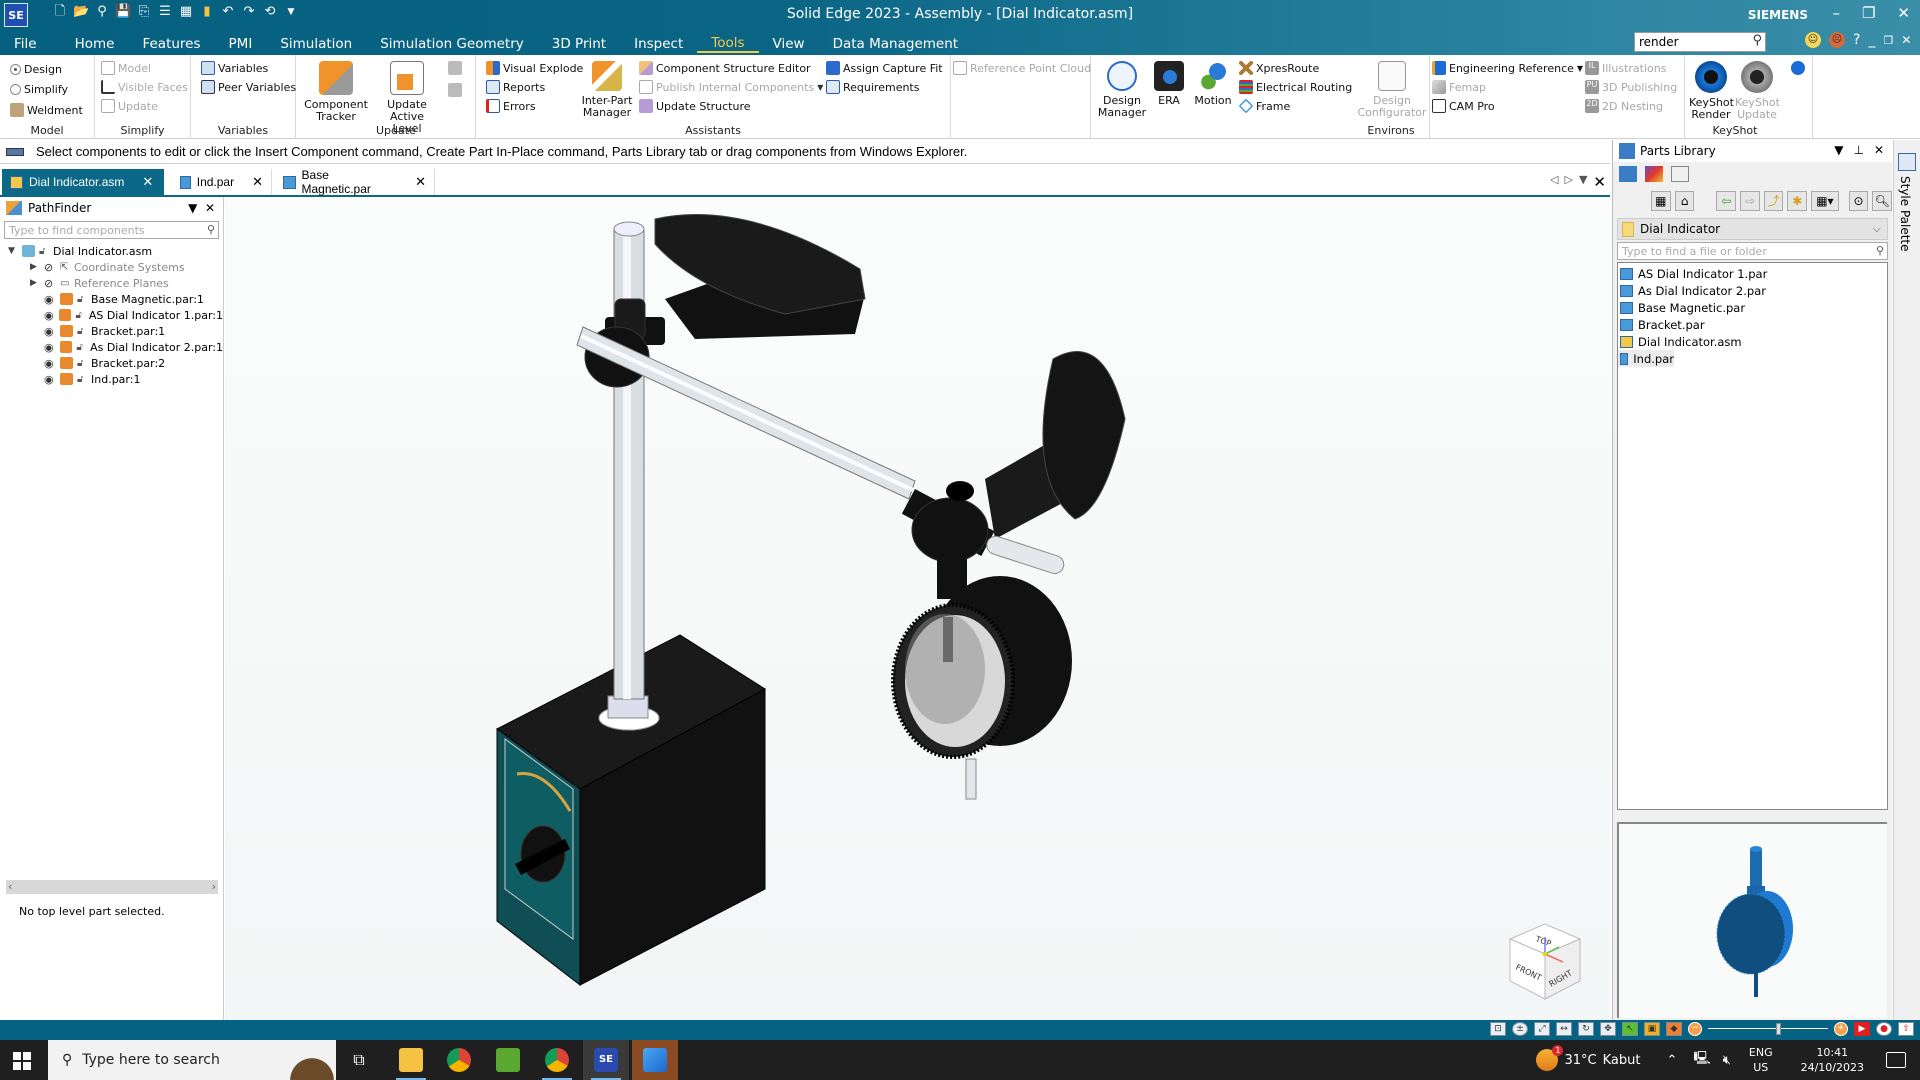  I want to click on dial-indicator, so click(981, 679).